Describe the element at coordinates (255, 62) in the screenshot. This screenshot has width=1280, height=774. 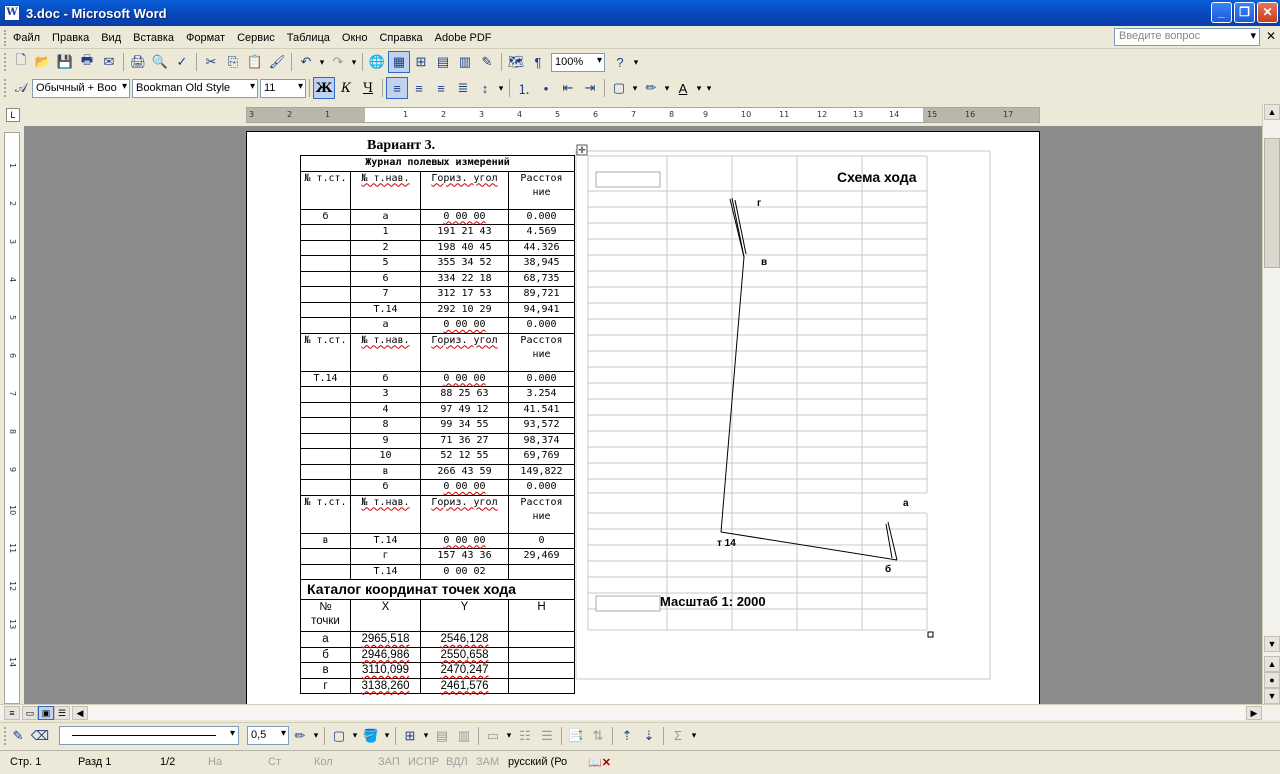
I see `paste-icon: 📋` at that location.